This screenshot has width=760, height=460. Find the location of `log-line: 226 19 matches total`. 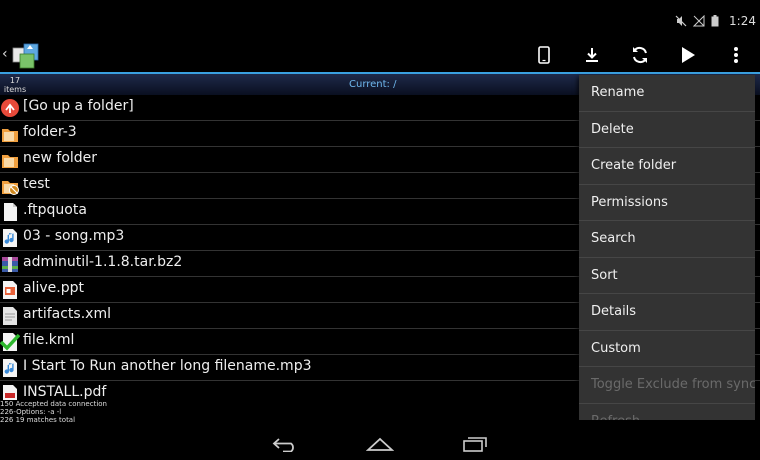

log-line: 226 19 matches total is located at coordinates (38, 420).